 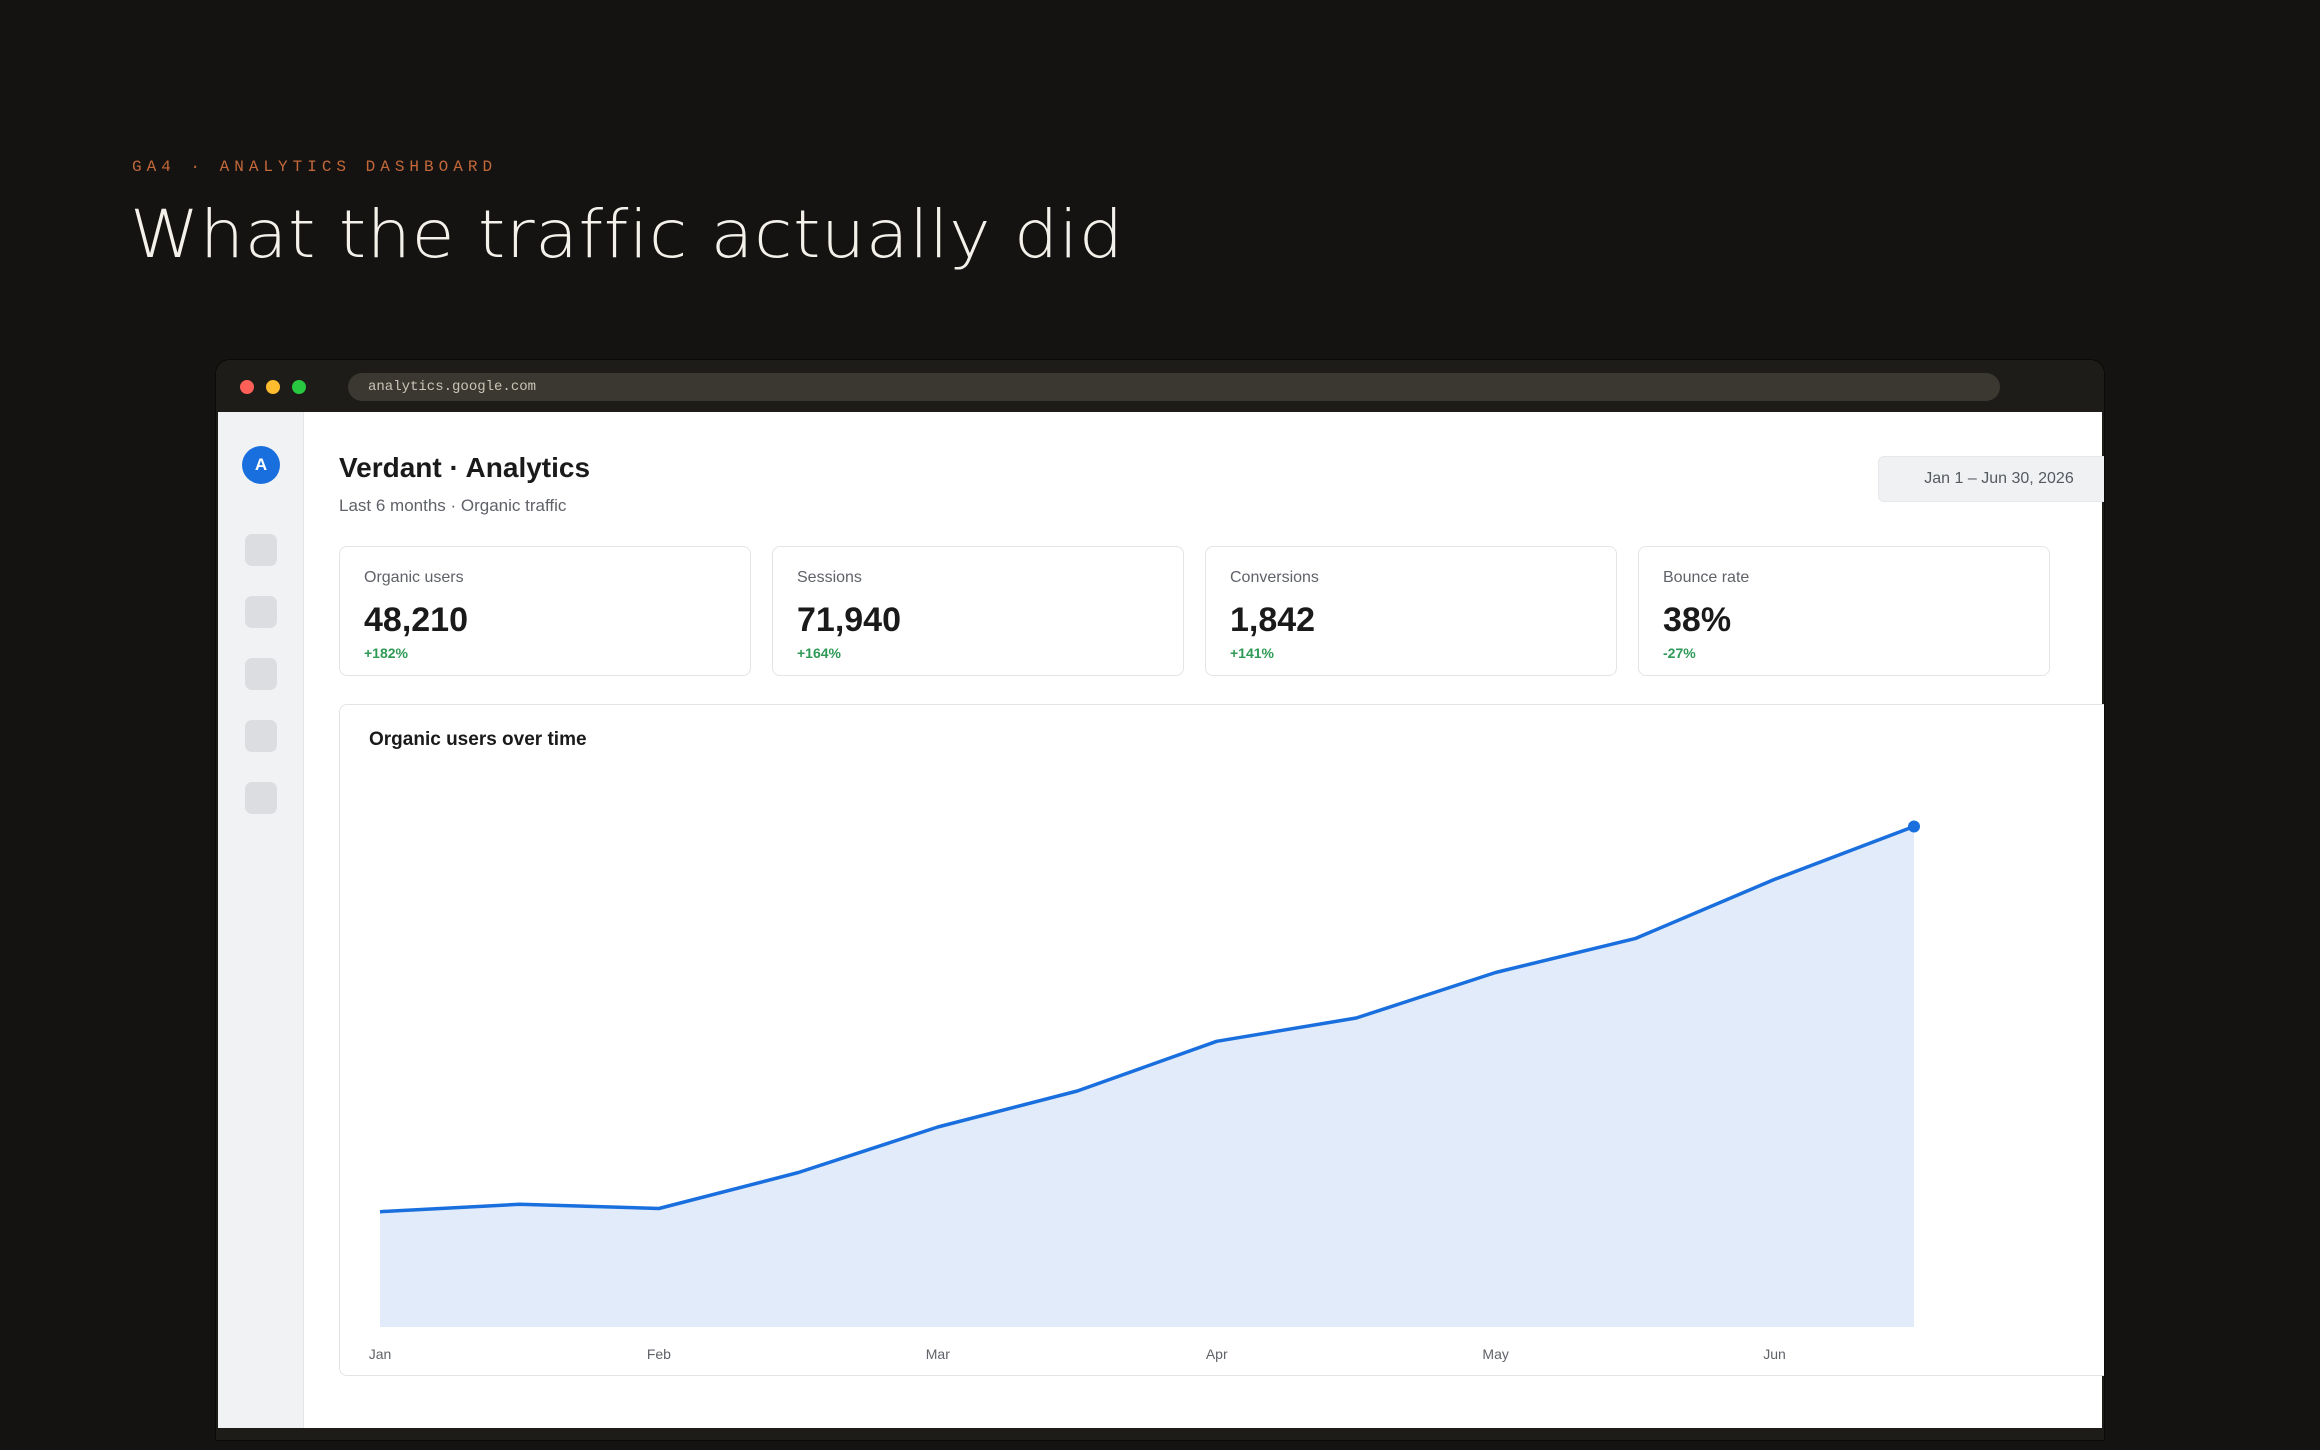 What do you see at coordinates (315, 167) in the screenshot?
I see `eyebrow-label: GA4 · ANALYTICS DASHBOARD` at bounding box center [315, 167].